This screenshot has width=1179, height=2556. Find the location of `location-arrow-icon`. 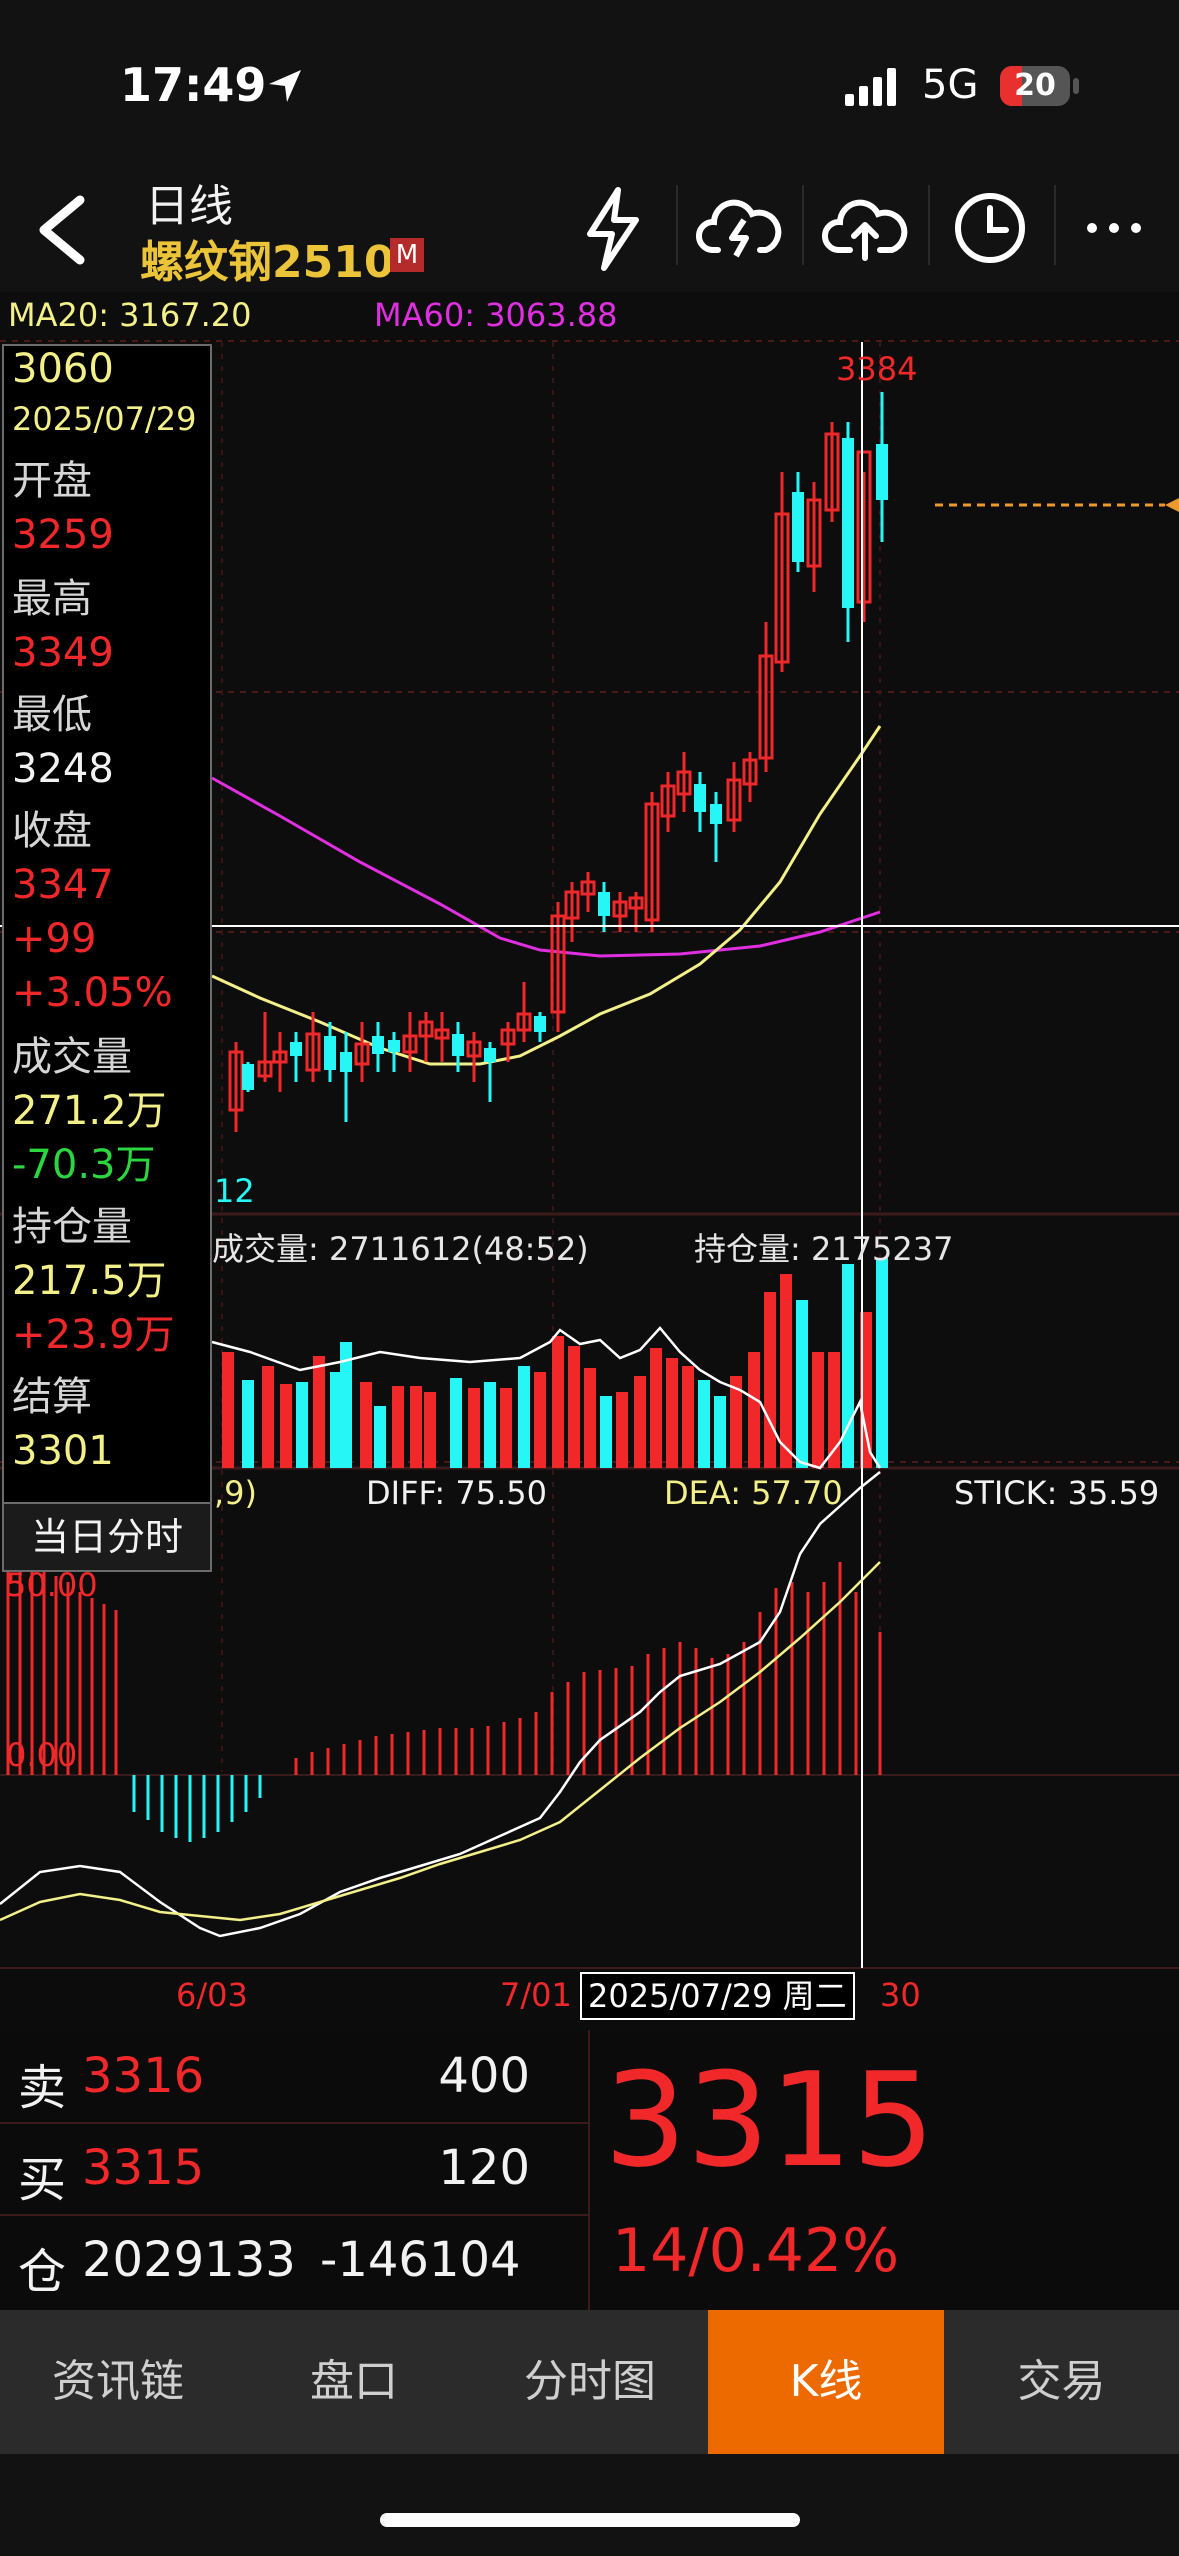

location-arrow-icon is located at coordinates (285, 86).